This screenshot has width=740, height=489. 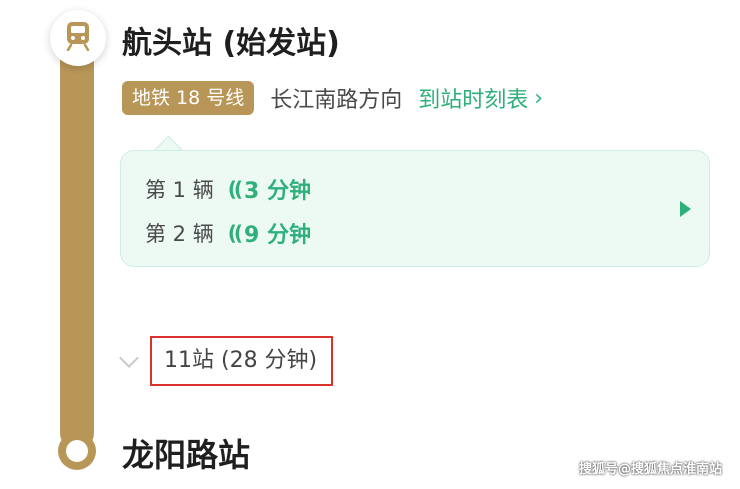 I want to click on train-icon, so click(x=78, y=38).